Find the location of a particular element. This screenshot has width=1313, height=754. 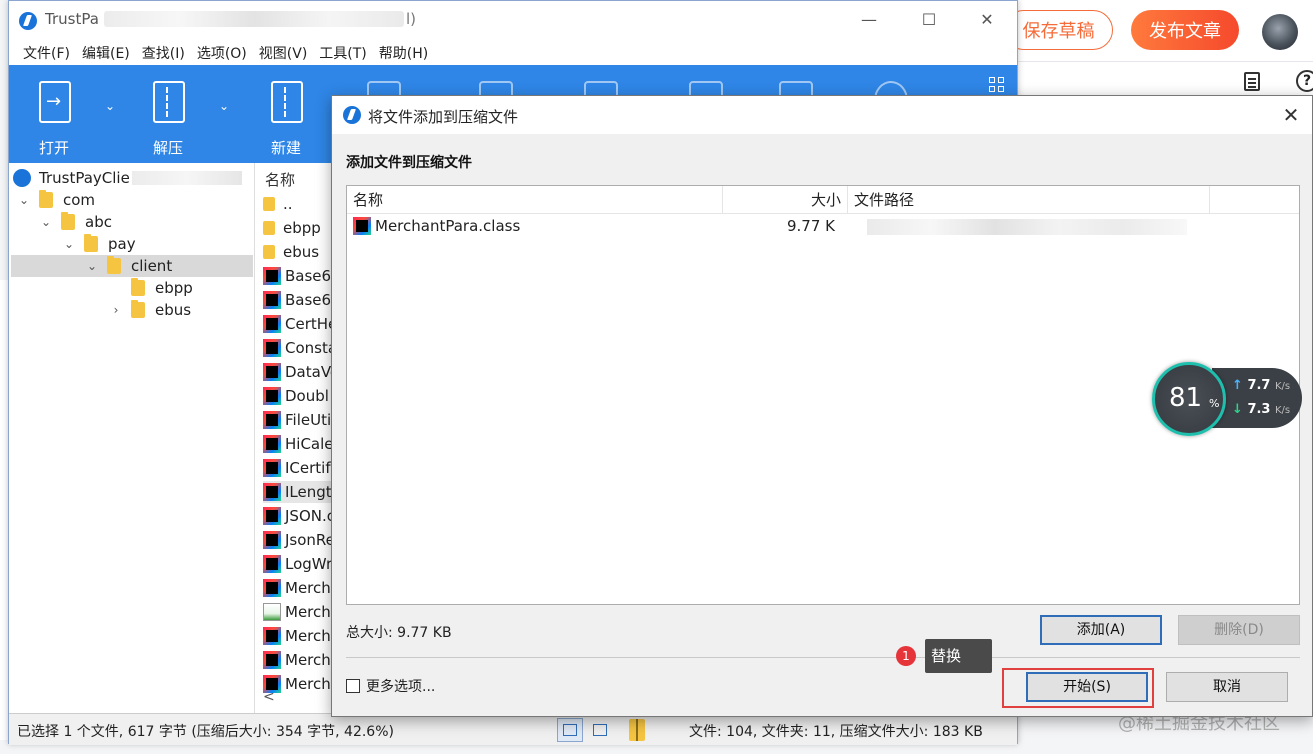

menu-find: 查找(I) is located at coordinates (163, 52).